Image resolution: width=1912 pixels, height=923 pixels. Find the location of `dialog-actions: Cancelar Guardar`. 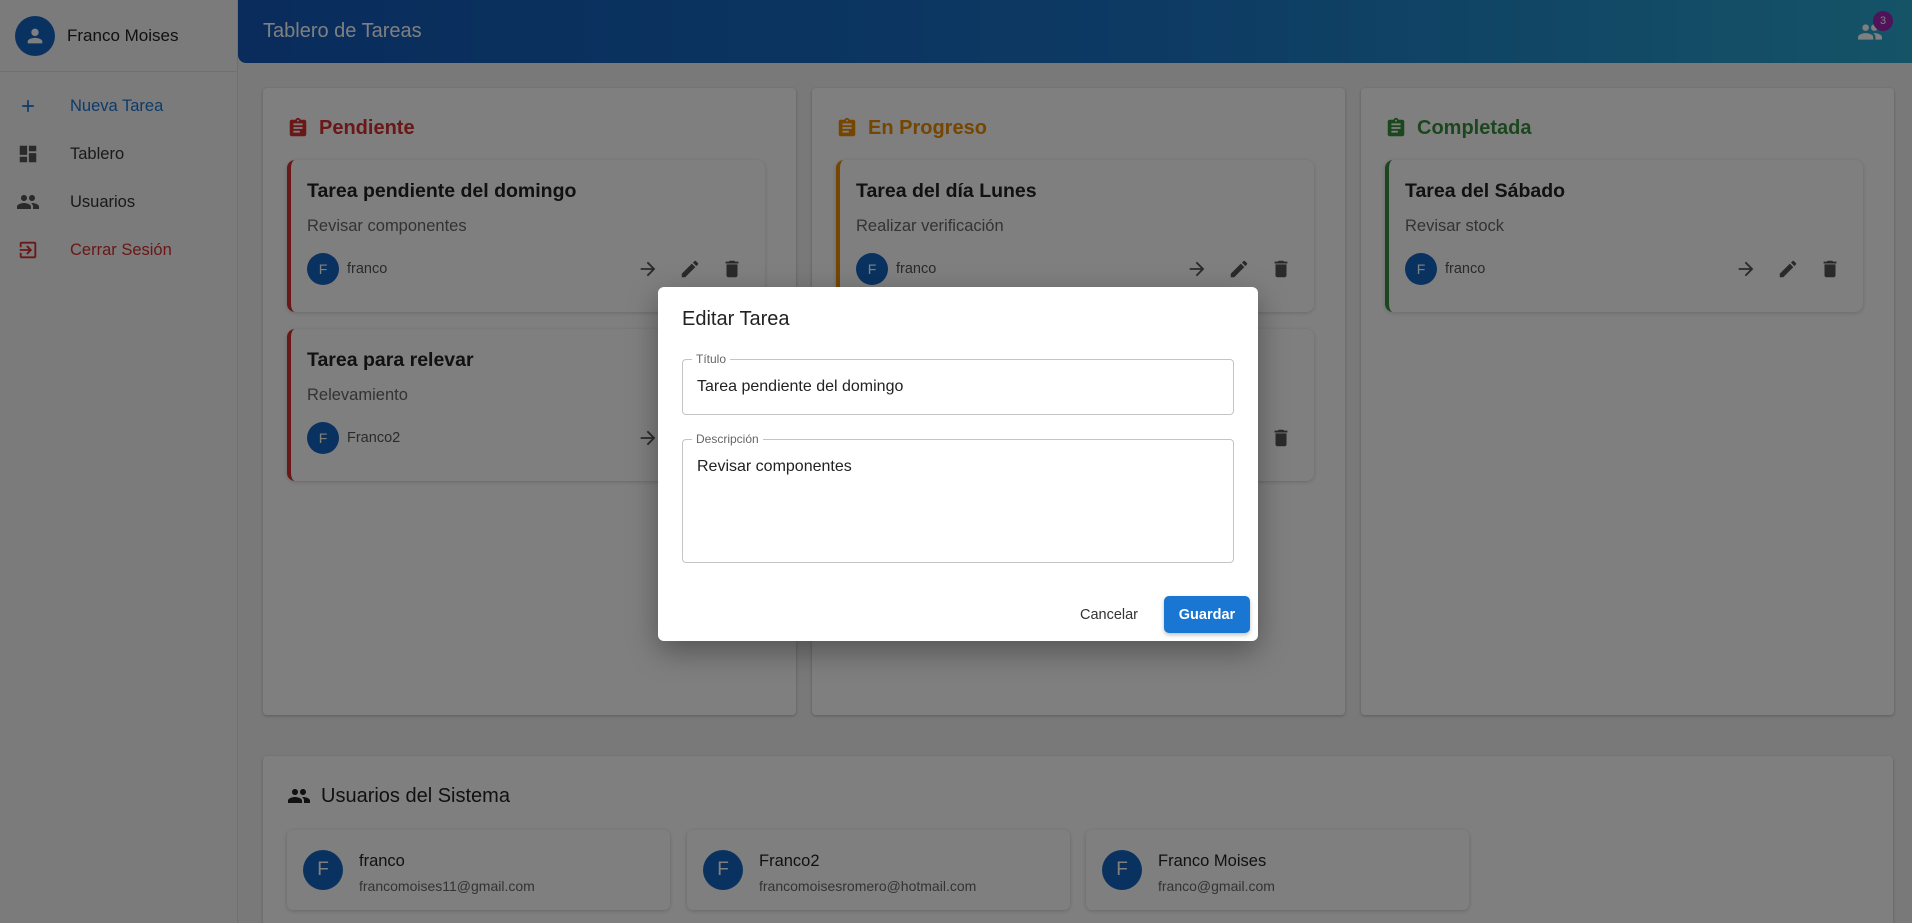

dialog-actions: Cancelar Guardar is located at coordinates (1160, 614).